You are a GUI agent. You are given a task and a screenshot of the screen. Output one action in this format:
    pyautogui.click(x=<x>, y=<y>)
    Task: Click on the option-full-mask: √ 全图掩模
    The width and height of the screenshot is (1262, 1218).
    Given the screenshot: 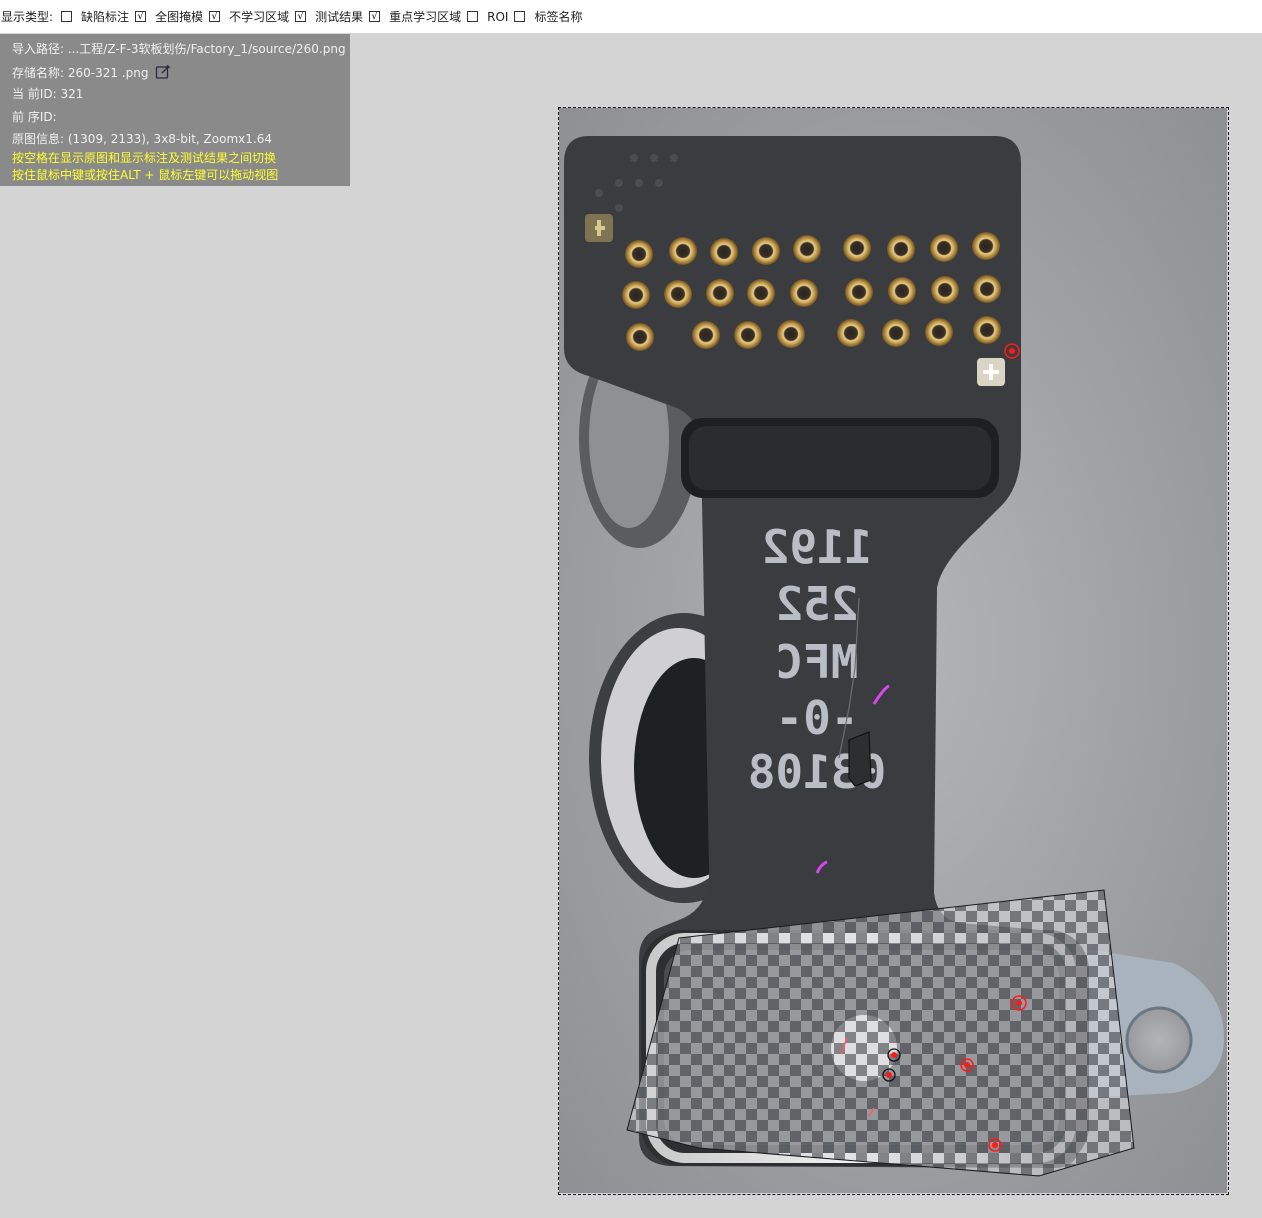 What is the action you would take?
    pyautogui.click(x=169, y=16)
    